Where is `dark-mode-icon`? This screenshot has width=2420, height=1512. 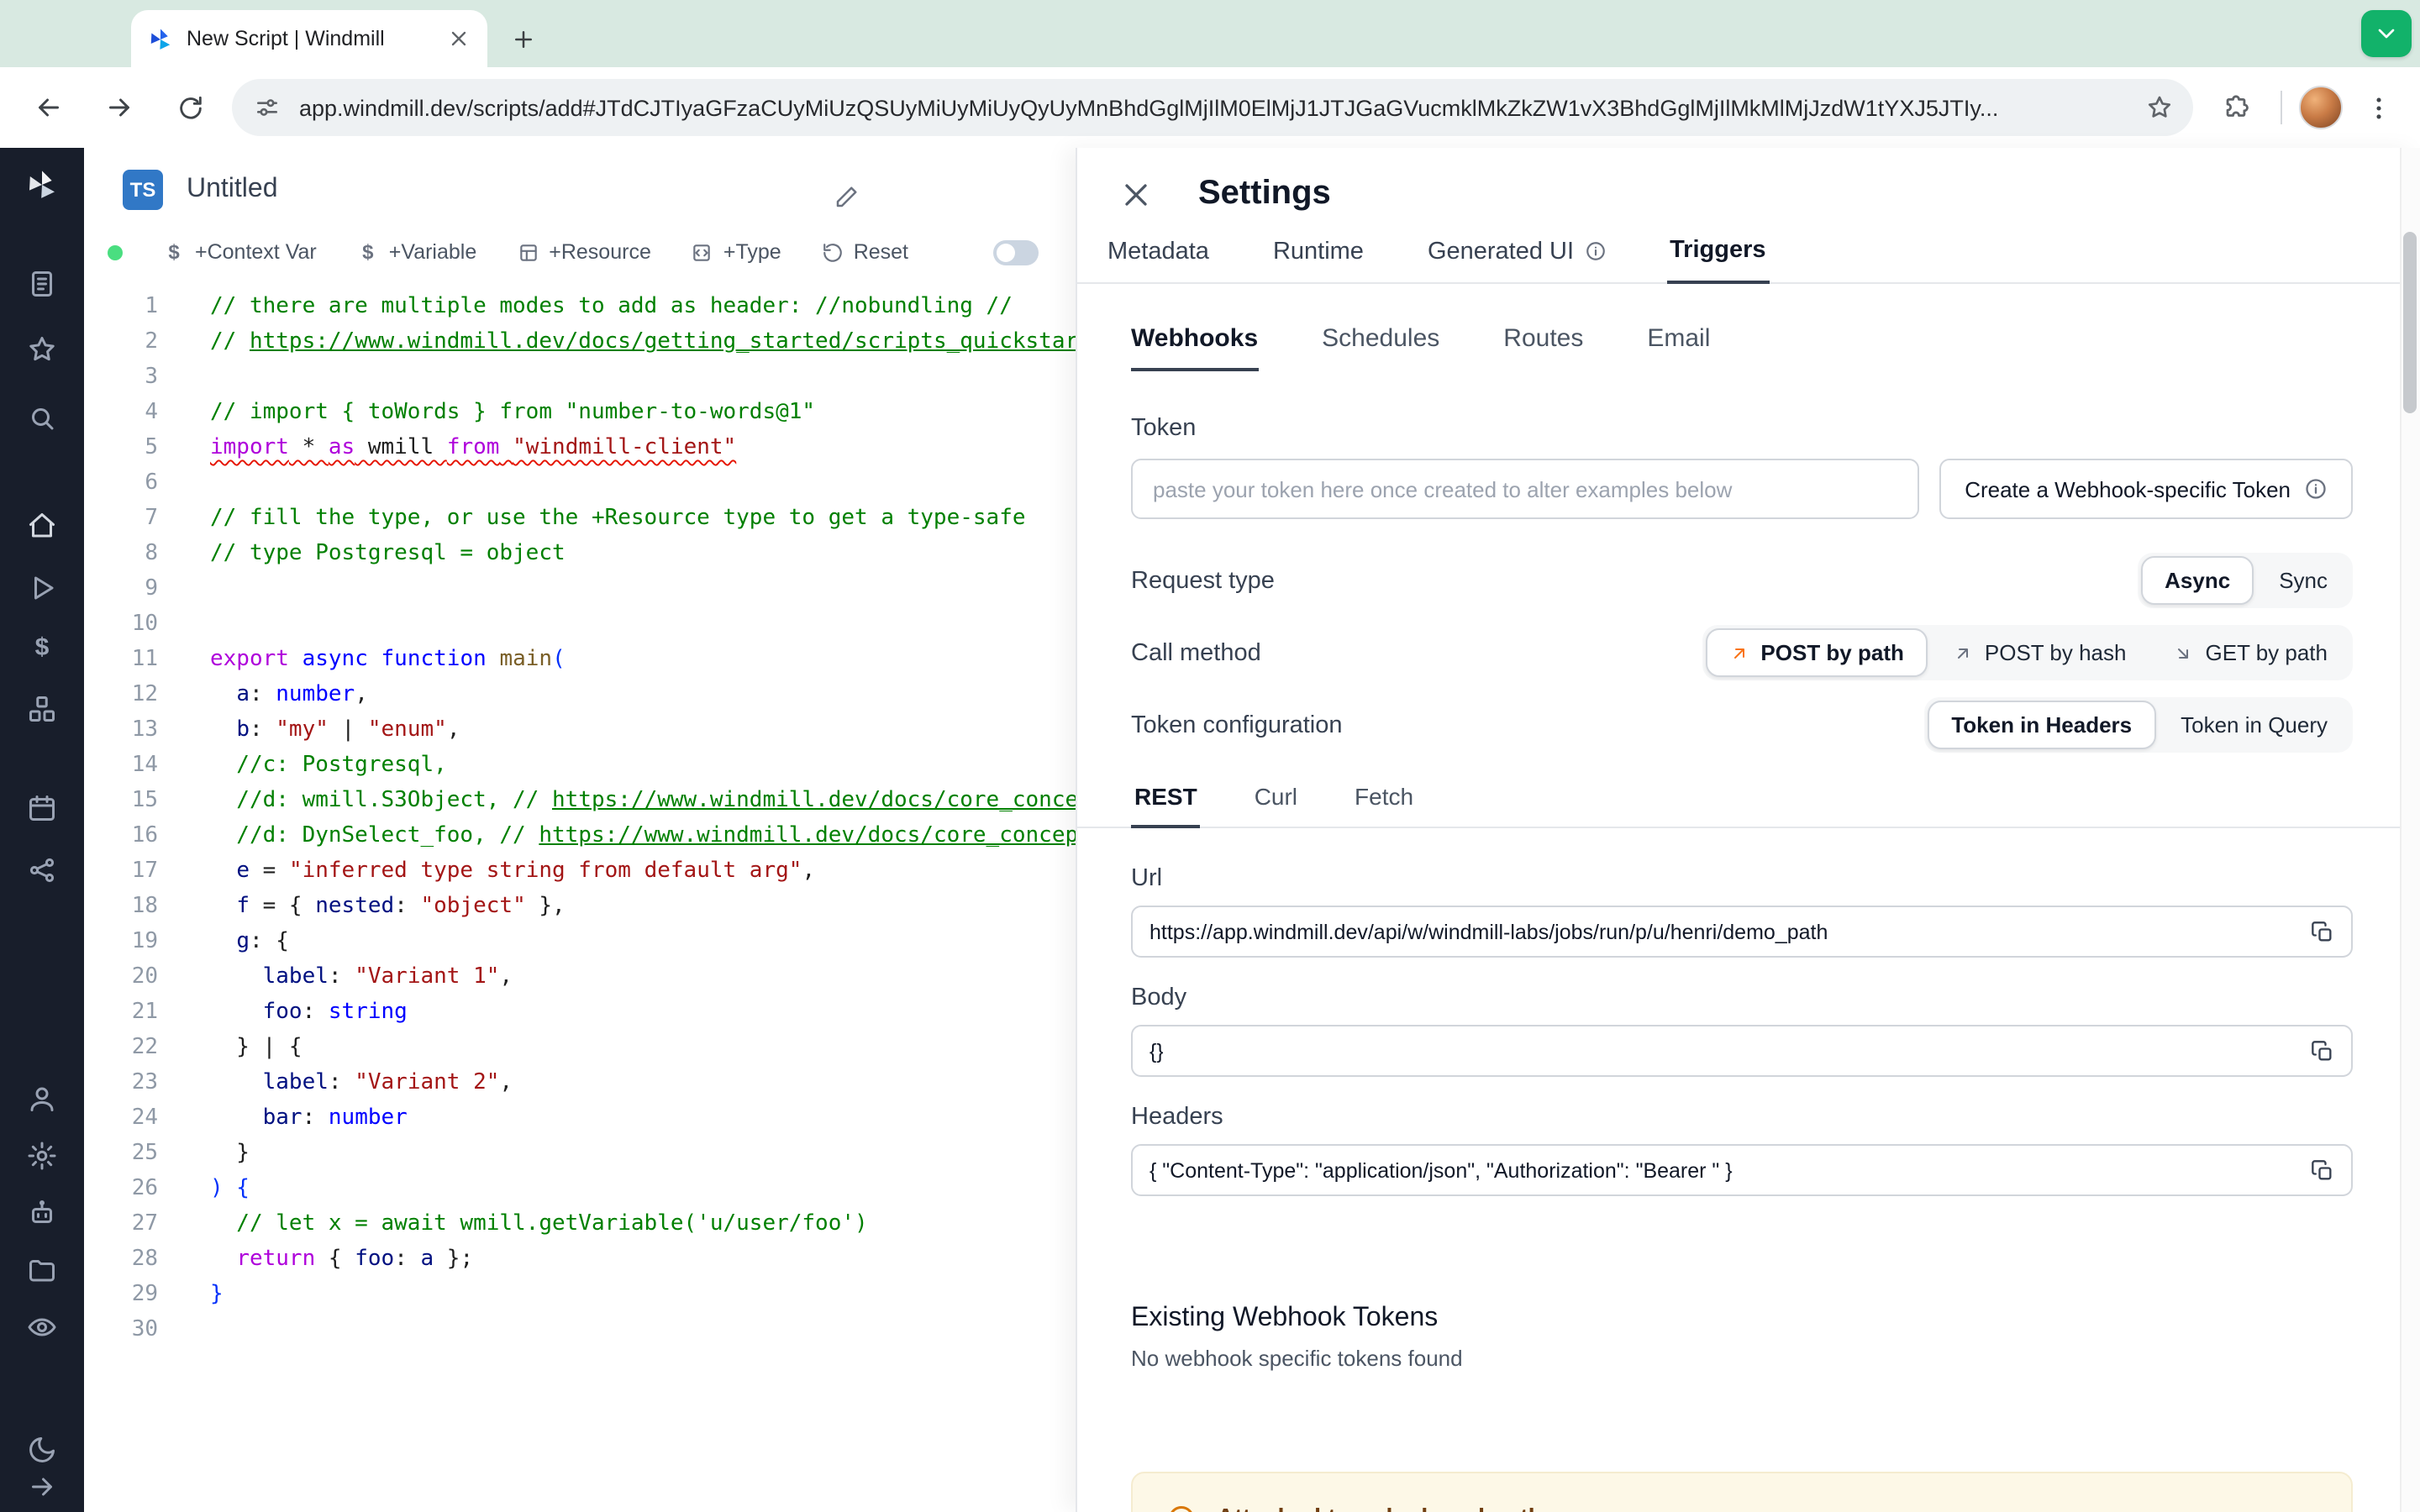 dark-mode-icon is located at coordinates (42, 1450).